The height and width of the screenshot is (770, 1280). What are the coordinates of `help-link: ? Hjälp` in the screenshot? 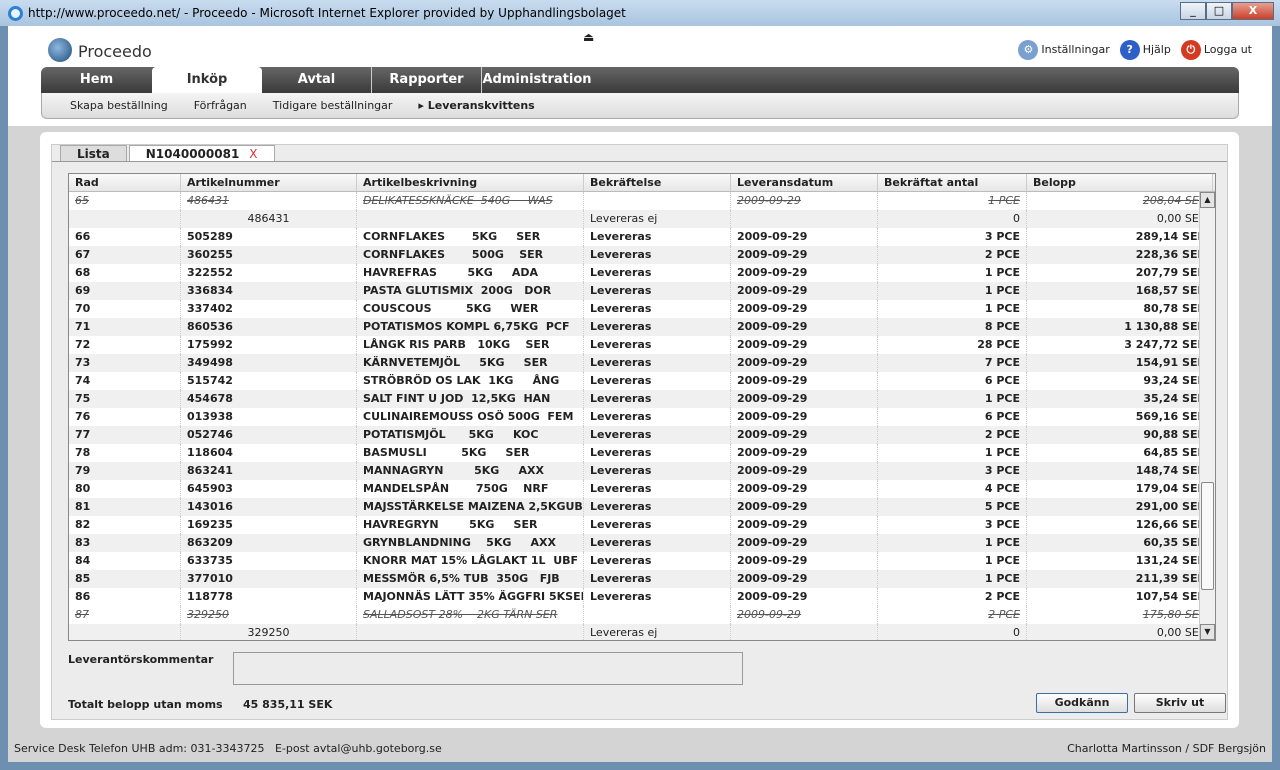 It's located at (1145, 50).